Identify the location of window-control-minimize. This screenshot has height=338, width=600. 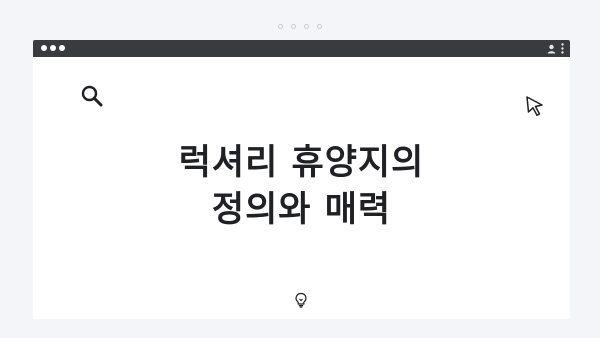
(53, 48).